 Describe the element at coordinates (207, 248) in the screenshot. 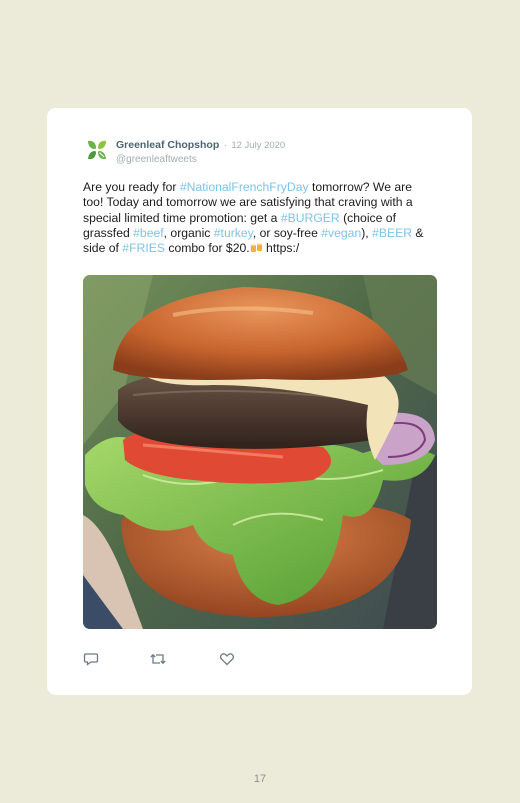

I see `text-segment: combo for $20.` at that location.